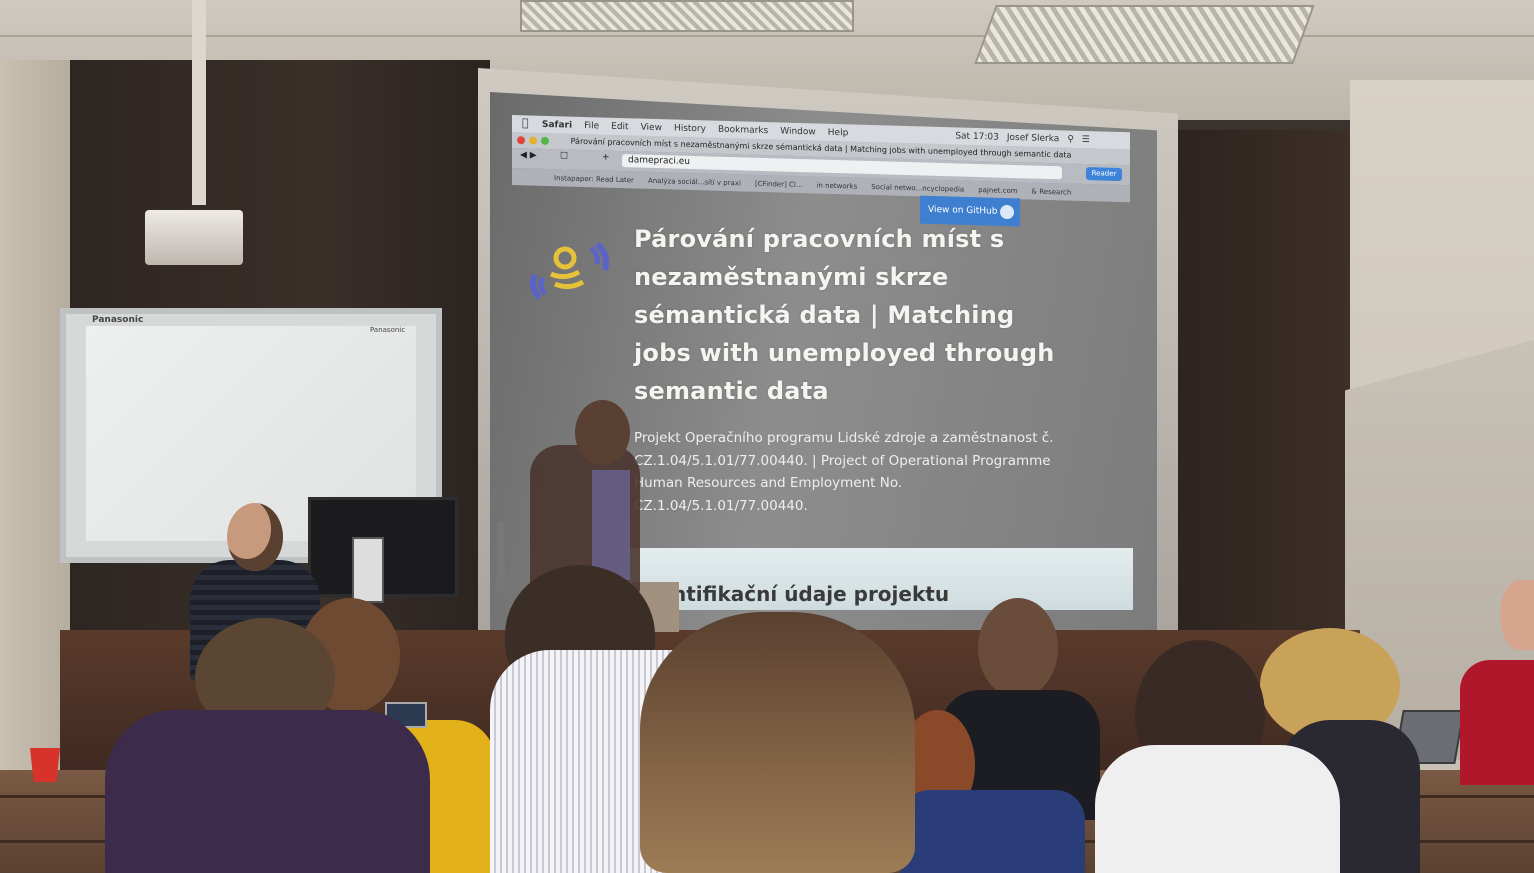 The height and width of the screenshot is (873, 1534). I want to click on projector-mount, so click(199, 102).